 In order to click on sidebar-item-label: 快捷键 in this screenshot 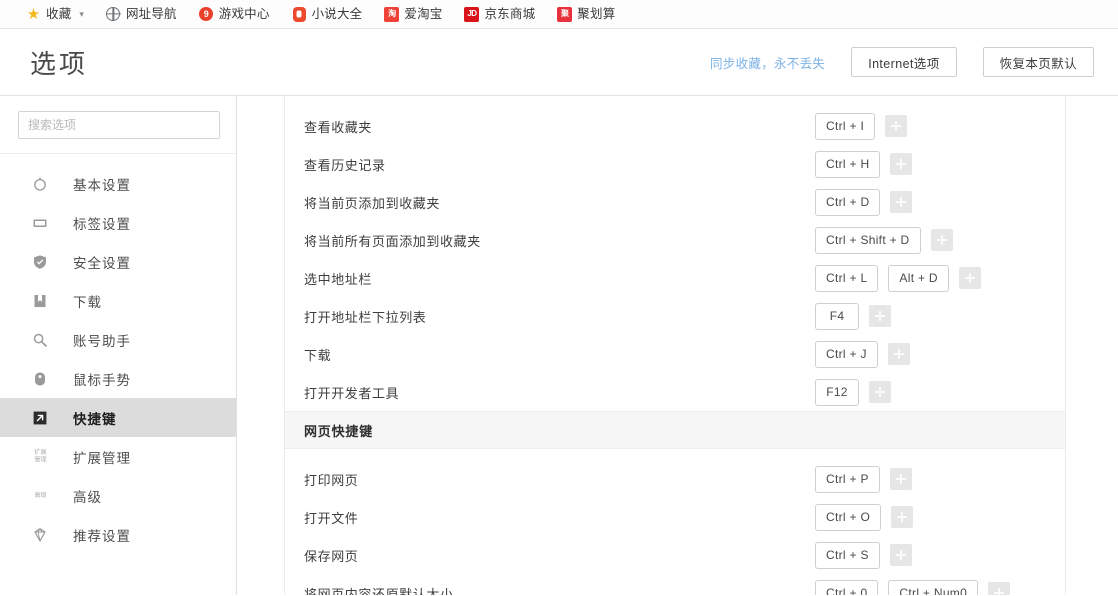, I will do `click(95, 419)`.